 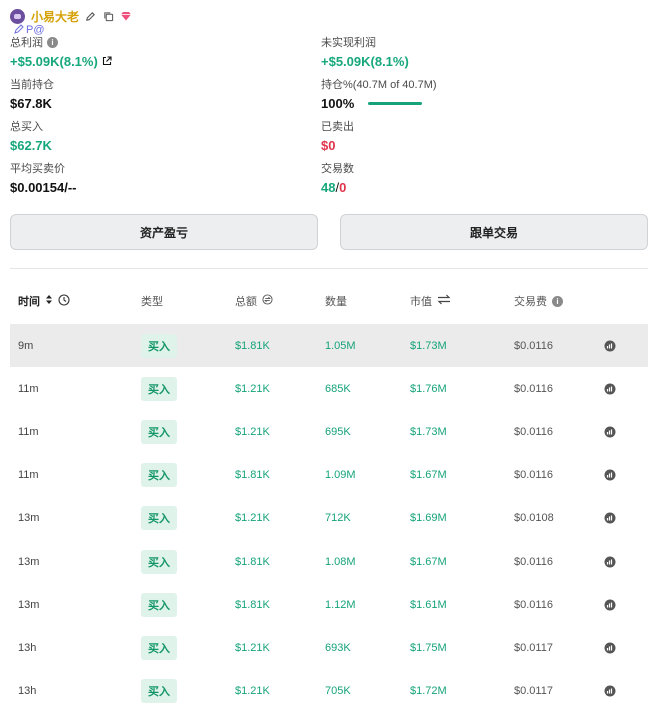 What do you see at coordinates (428, 518) in the screenshot?
I see `row-mcap: $1.69M` at bounding box center [428, 518].